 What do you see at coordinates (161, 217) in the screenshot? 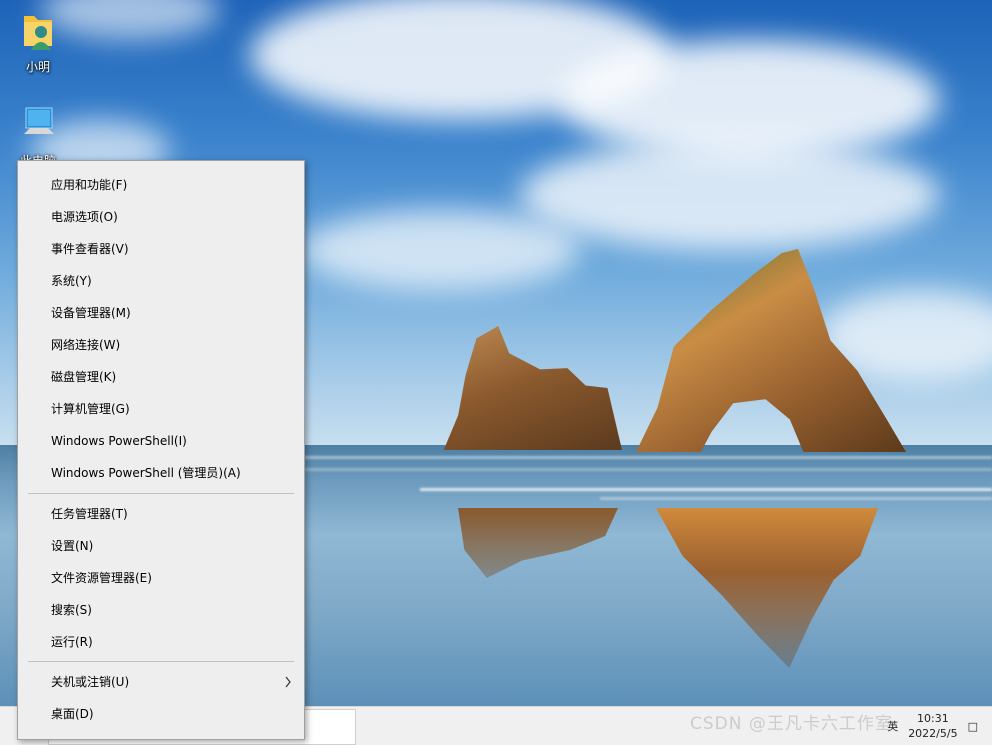
I see `menu-item-power-options: 电源选项(O)` at bounding box center [161, 217].